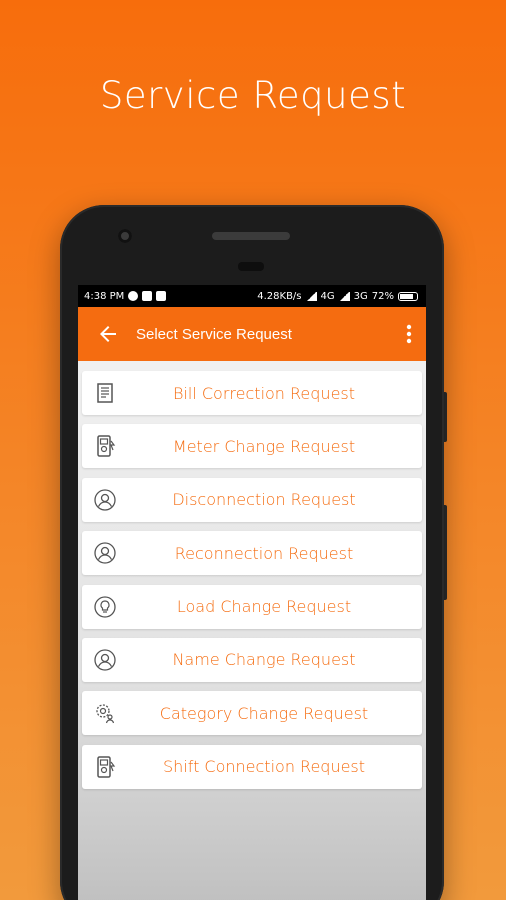 This screenshot has width=506, height=900. I want to click on request-item-meter-change: Meter Change Request, so click(252, 446).